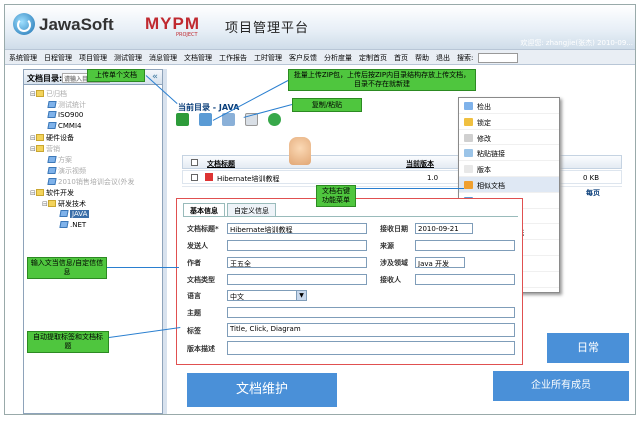 This screenshot has height=425, width=644. I want to click on nav-item-12: 帮助, so click(421, 56).